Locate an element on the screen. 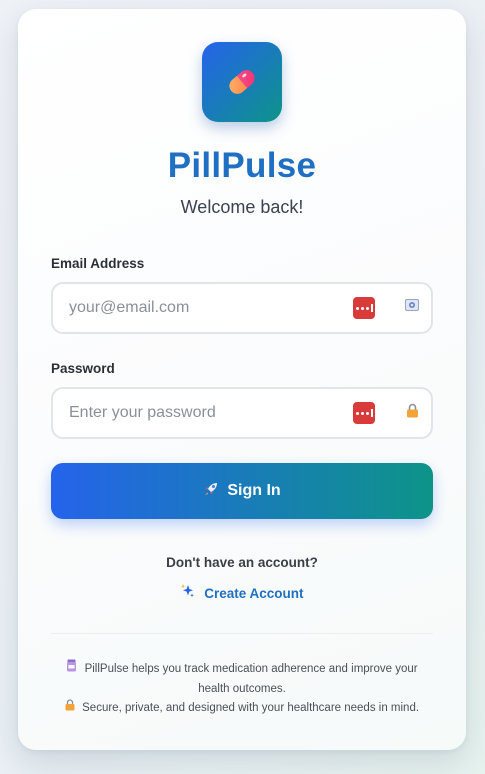 The image size is (485, 774). sign-in-label: Sign In is located at coordinates (254, 490).